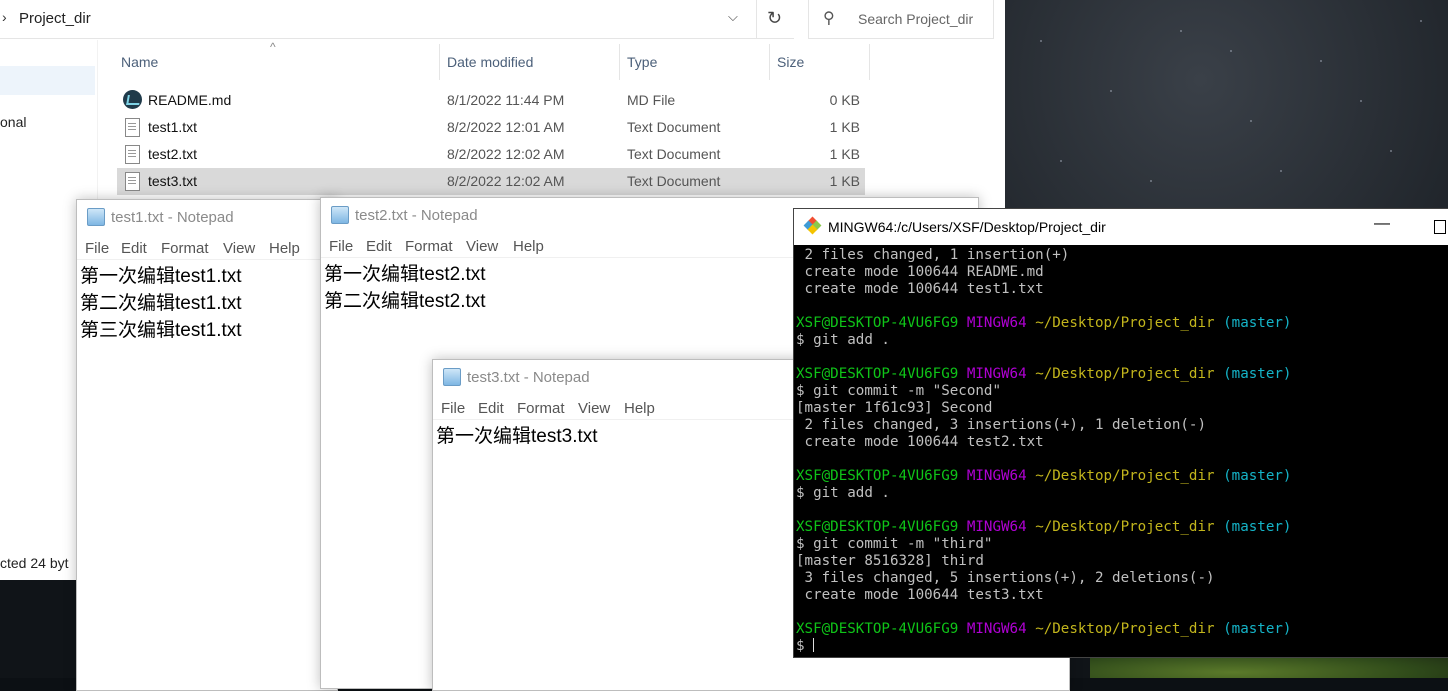 Image resolution: width=1448 pixels, height=691 pixels. What do you see at coordinates (894, 408) in the screenshot?
I see `terminal-line: [master 1f61c93] Second` at bounding box center [894, 408].